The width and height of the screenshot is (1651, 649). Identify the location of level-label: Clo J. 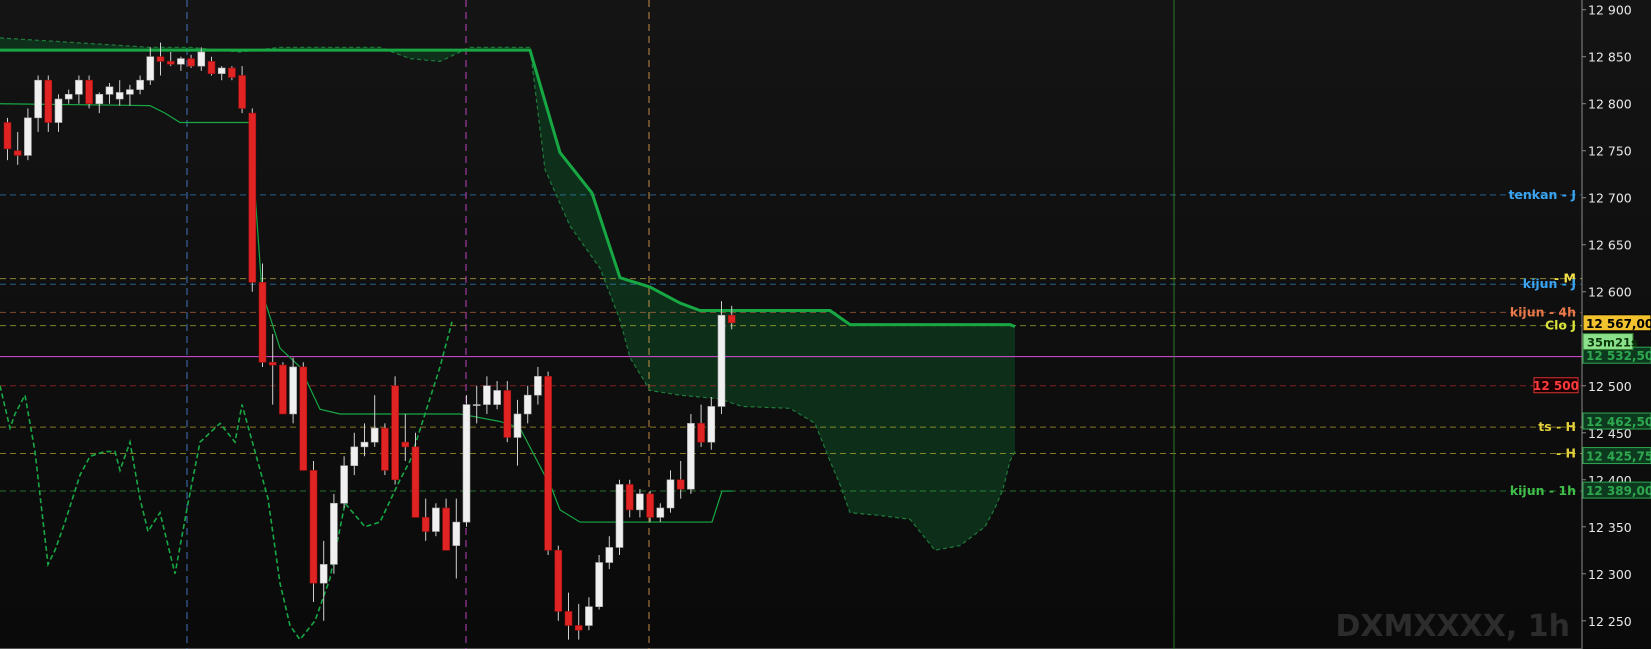
(1560, 325).